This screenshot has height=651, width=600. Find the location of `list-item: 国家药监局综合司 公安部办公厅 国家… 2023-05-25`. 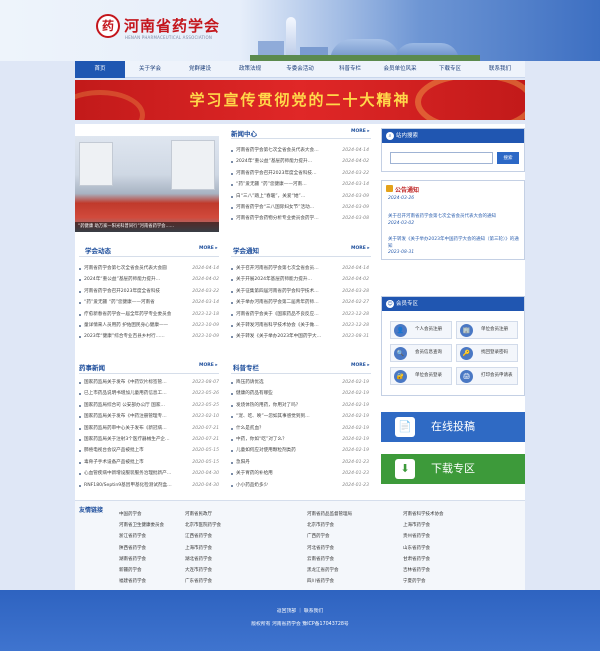

list-item: 国家药监局综合司 公安部办公厅 国家… 2023-05-25 is located at coordinates (149, 405).